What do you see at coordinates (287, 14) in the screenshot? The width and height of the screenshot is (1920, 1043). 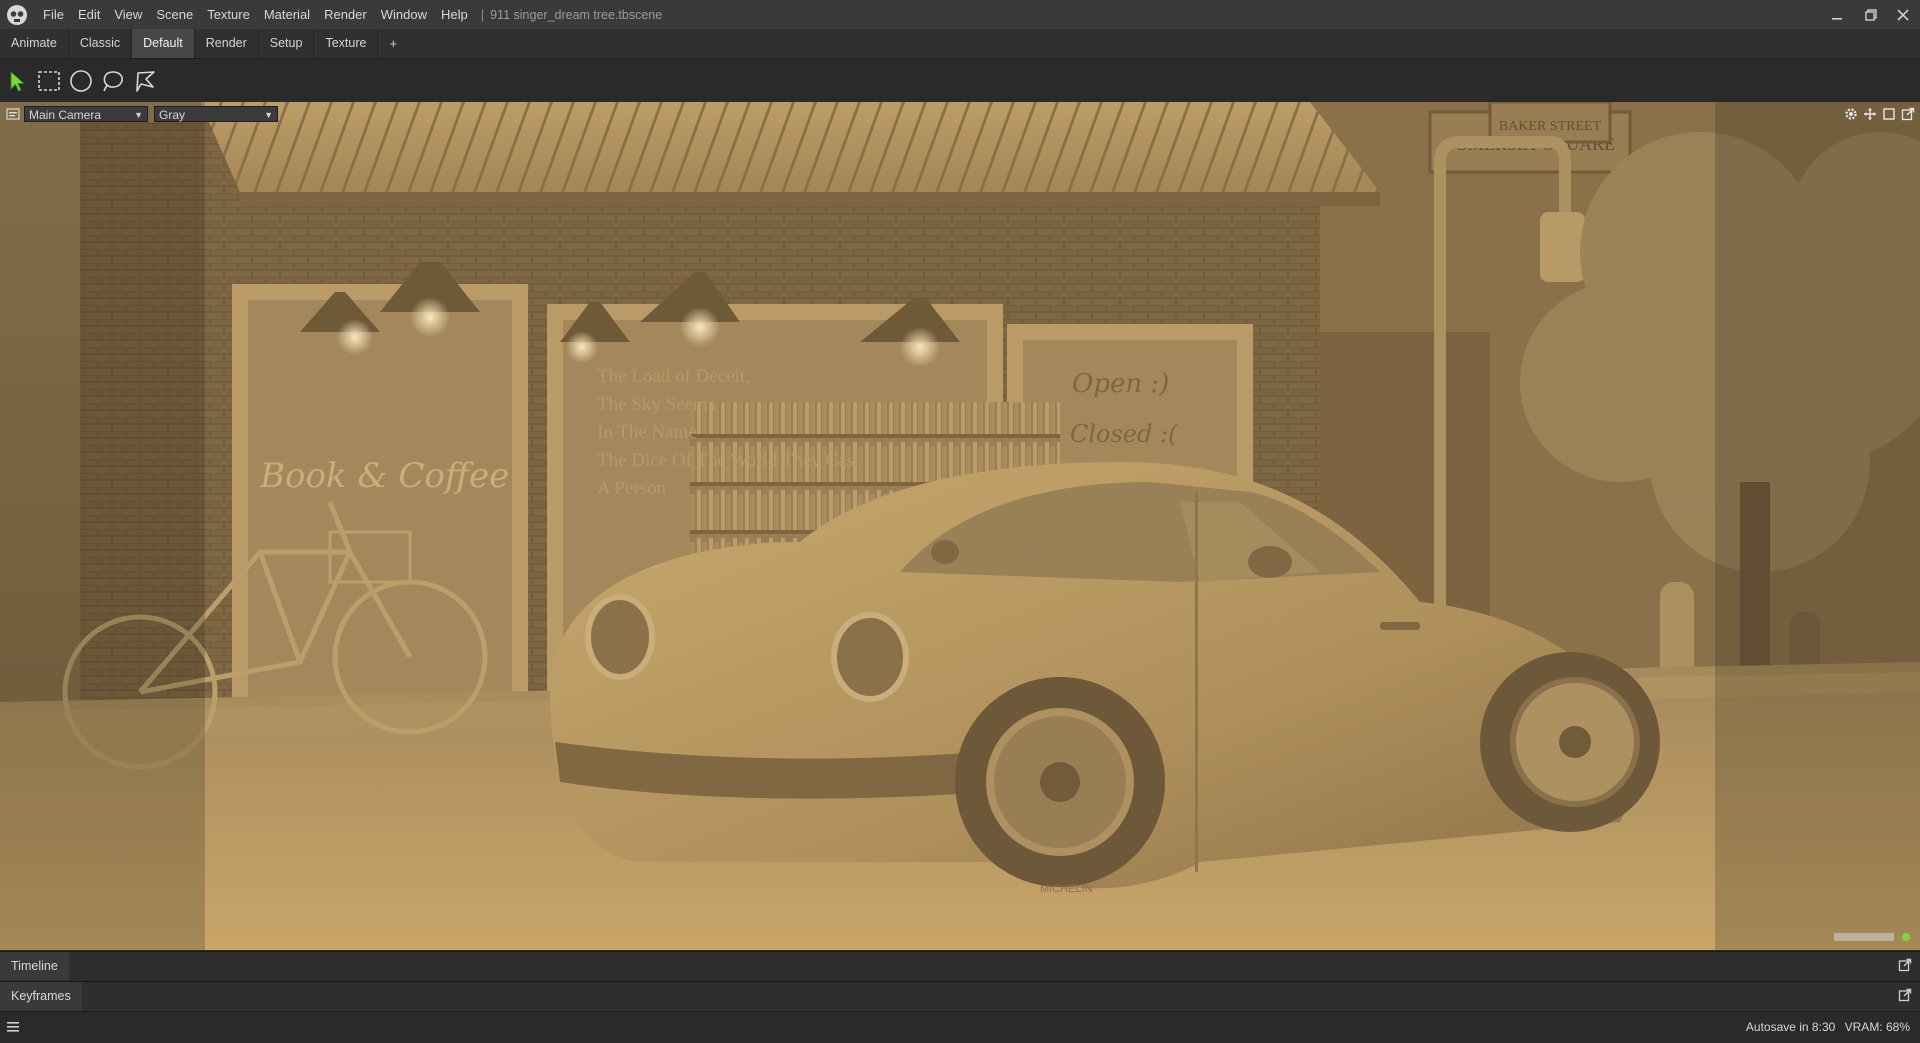 I see `menu-material: Material` at bounding box center [287, 14].